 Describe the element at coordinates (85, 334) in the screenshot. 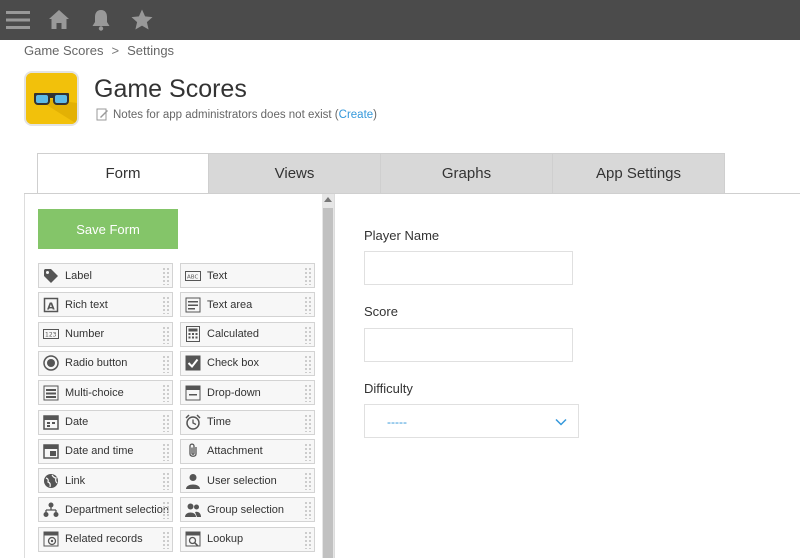

I see `palette-item-label: Number` at that location.